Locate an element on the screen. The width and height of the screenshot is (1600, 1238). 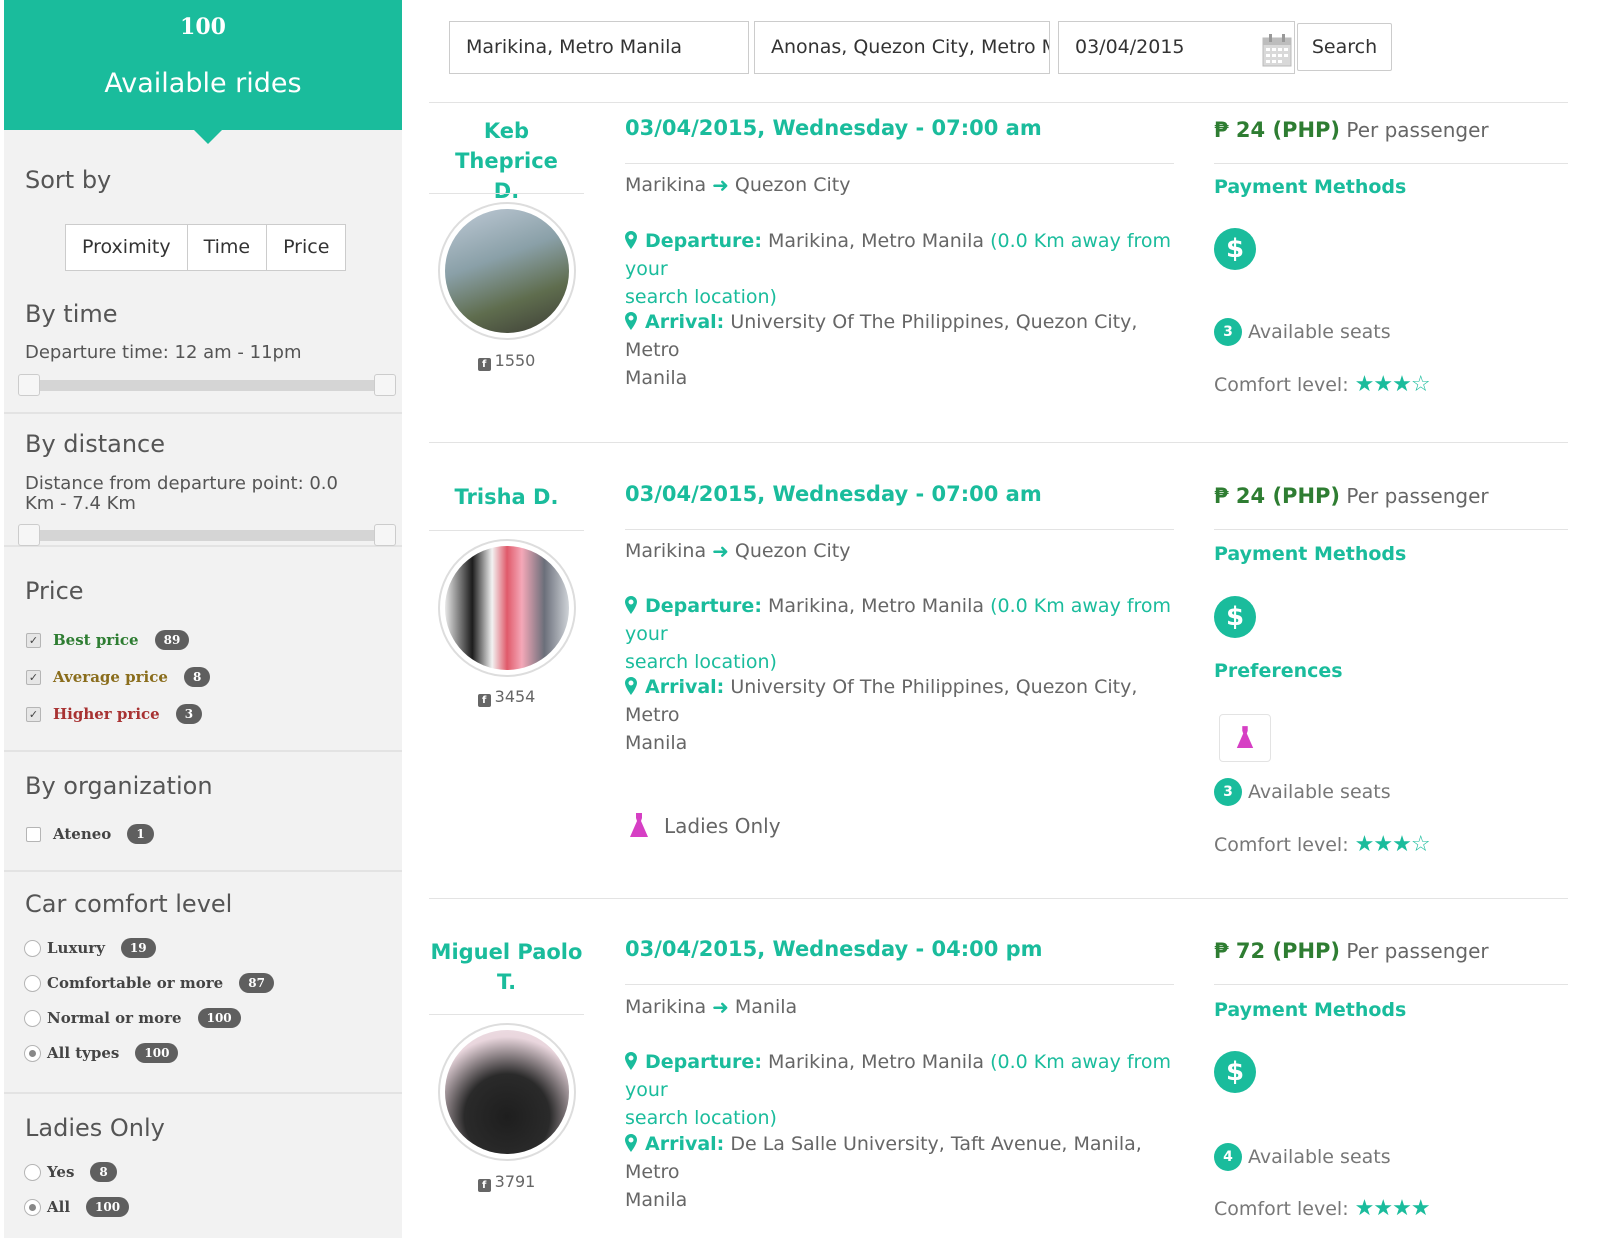
count-badge: 100 is located at coordinates (219, 1018).